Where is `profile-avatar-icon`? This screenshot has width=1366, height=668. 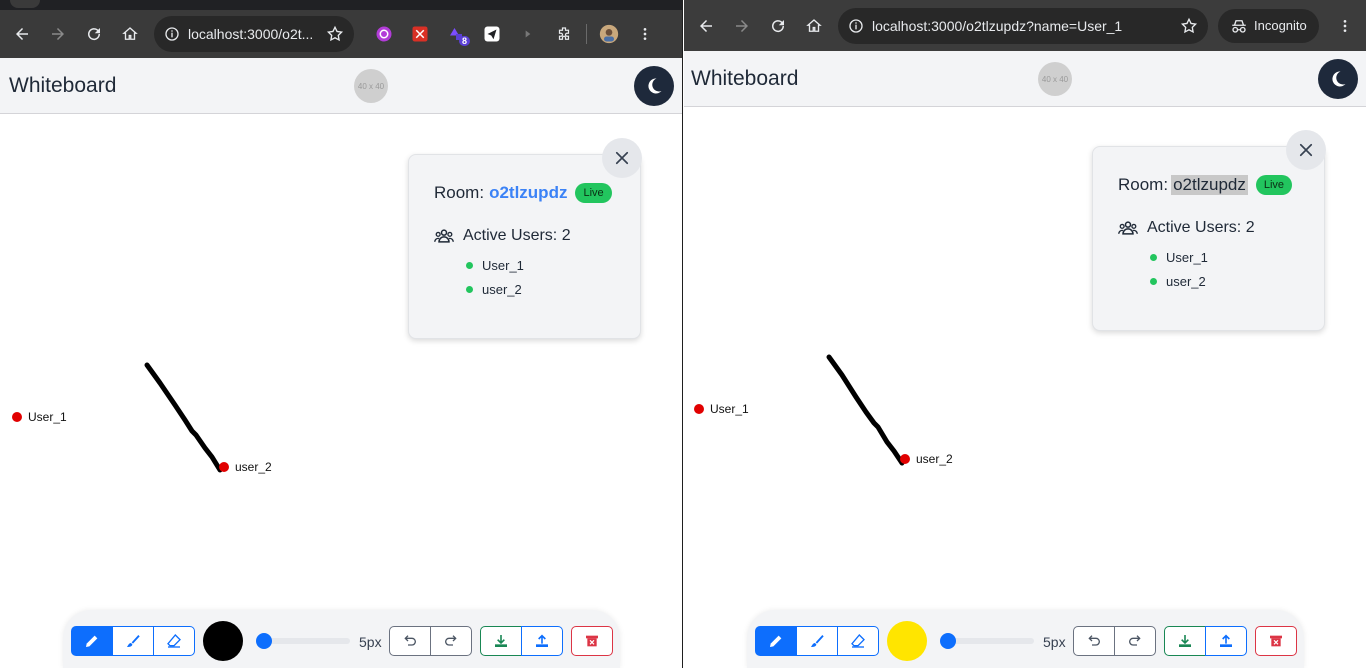
profile-avatar-icon is located at coordinates (609, 34).